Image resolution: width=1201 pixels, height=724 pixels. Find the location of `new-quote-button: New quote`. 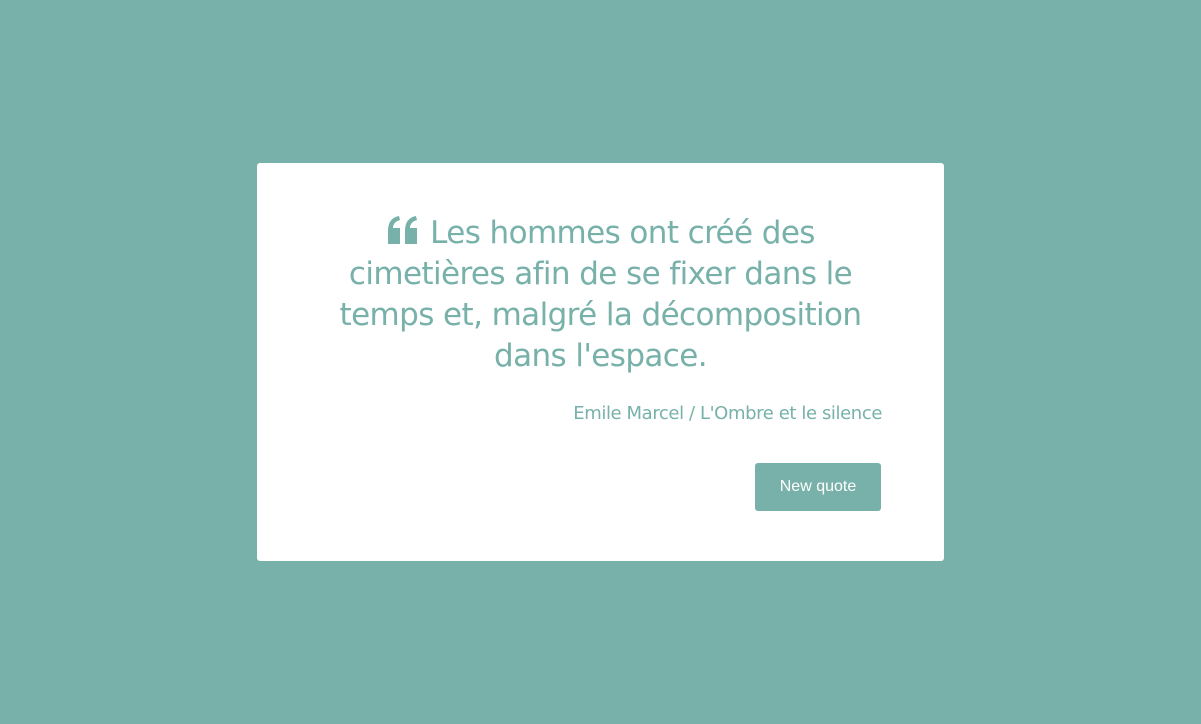

new-quote-button: New quote is located at coordinates (818, 487).